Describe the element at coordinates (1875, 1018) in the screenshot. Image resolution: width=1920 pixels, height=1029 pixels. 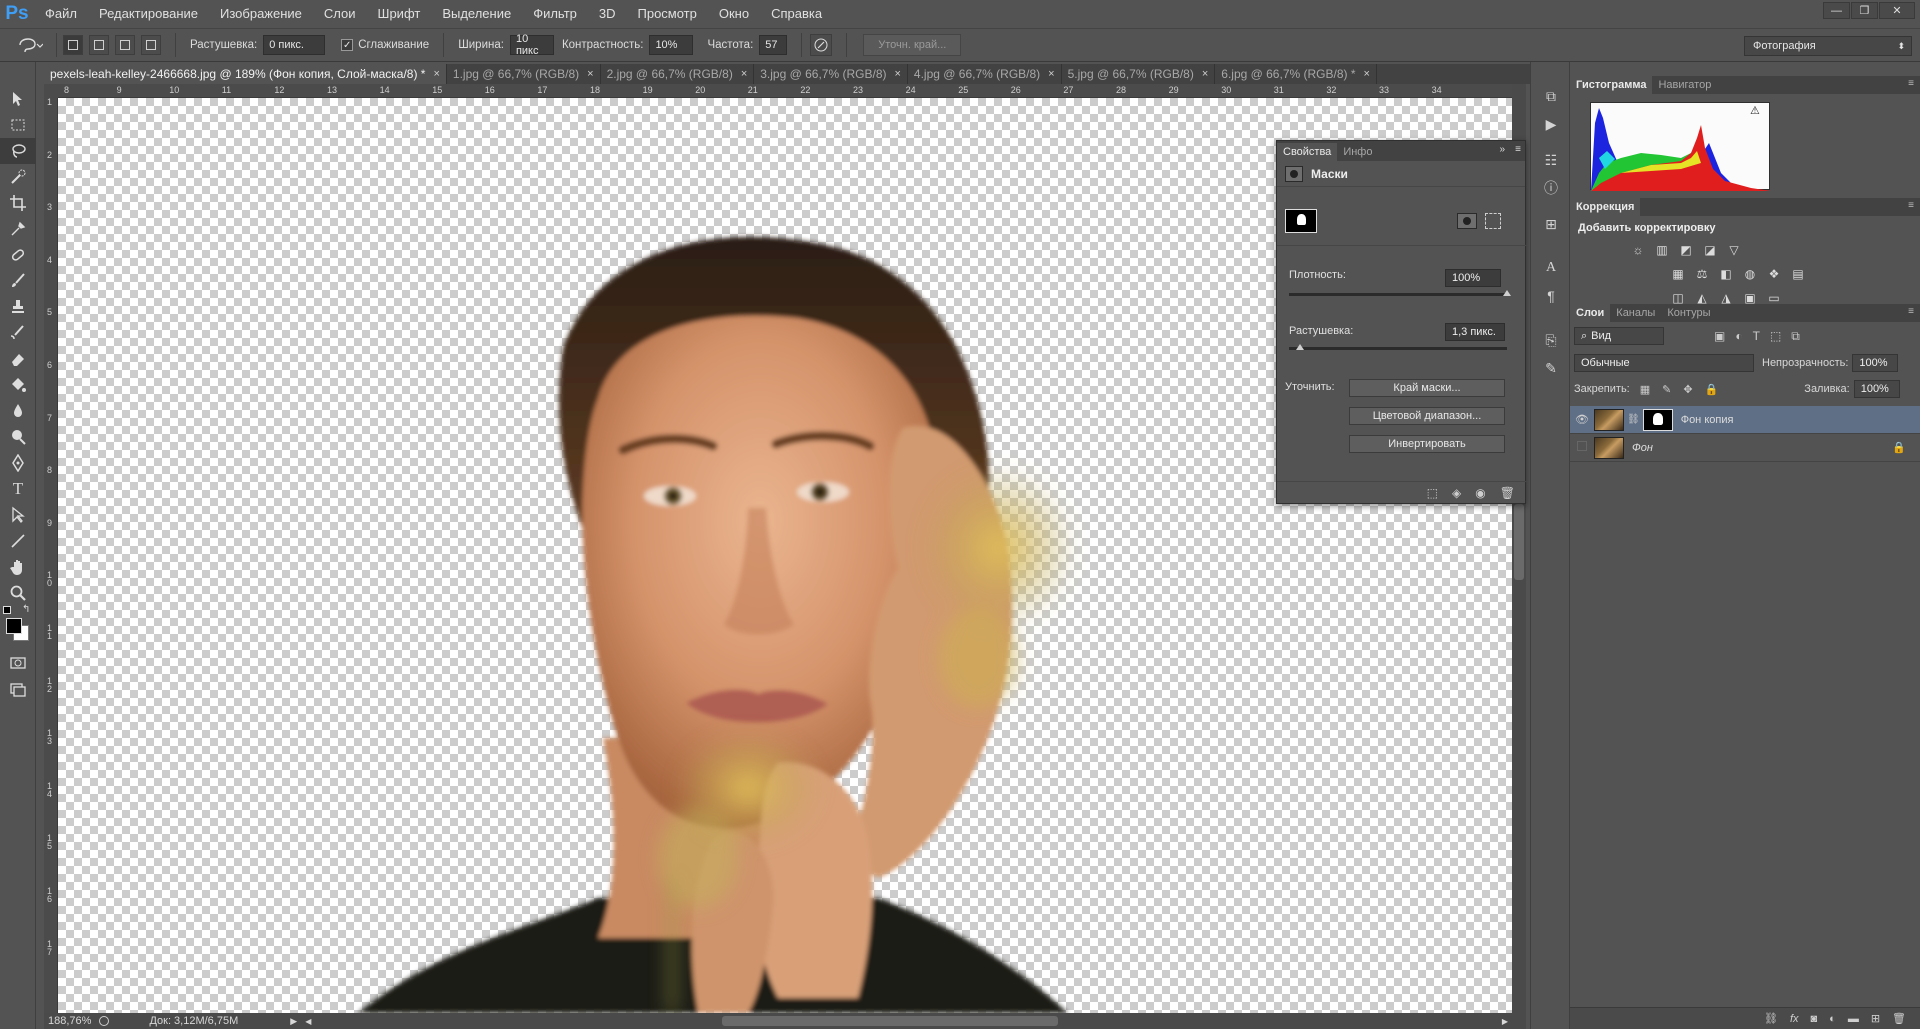
I see `new-layer-icon: ⊞` at that location.